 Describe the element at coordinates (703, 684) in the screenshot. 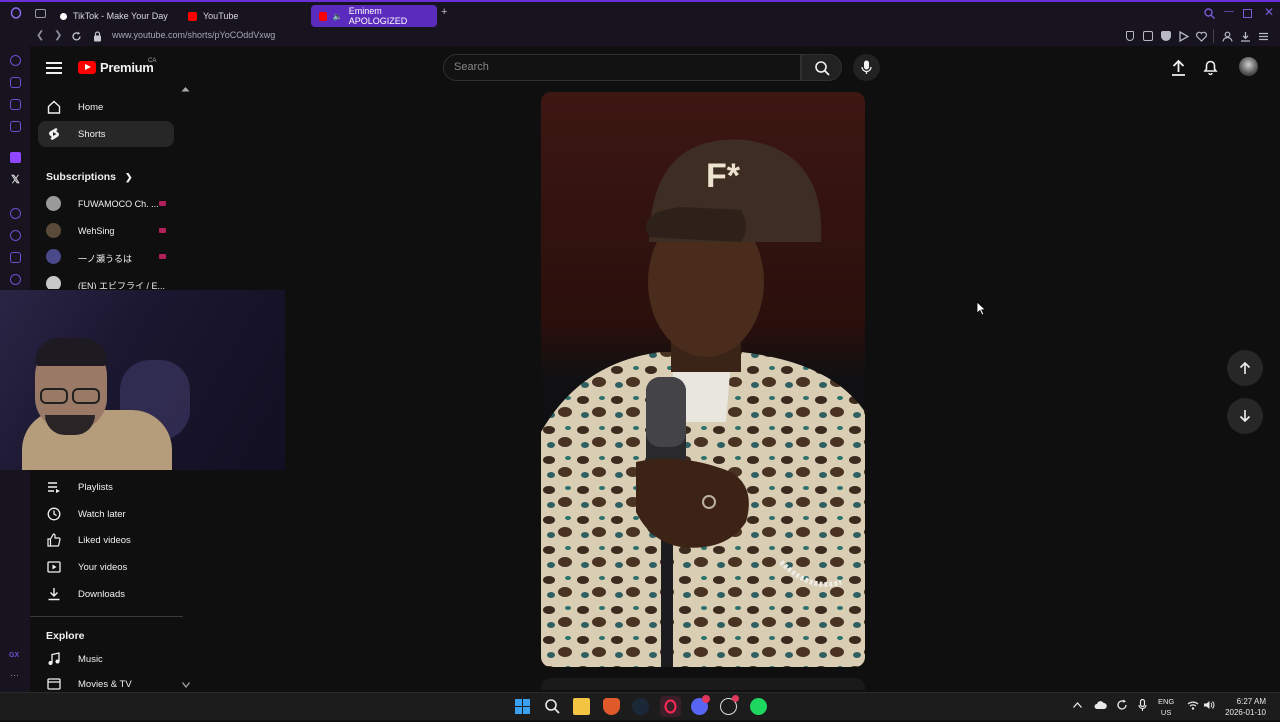

I see `next-short-preview` at that location.